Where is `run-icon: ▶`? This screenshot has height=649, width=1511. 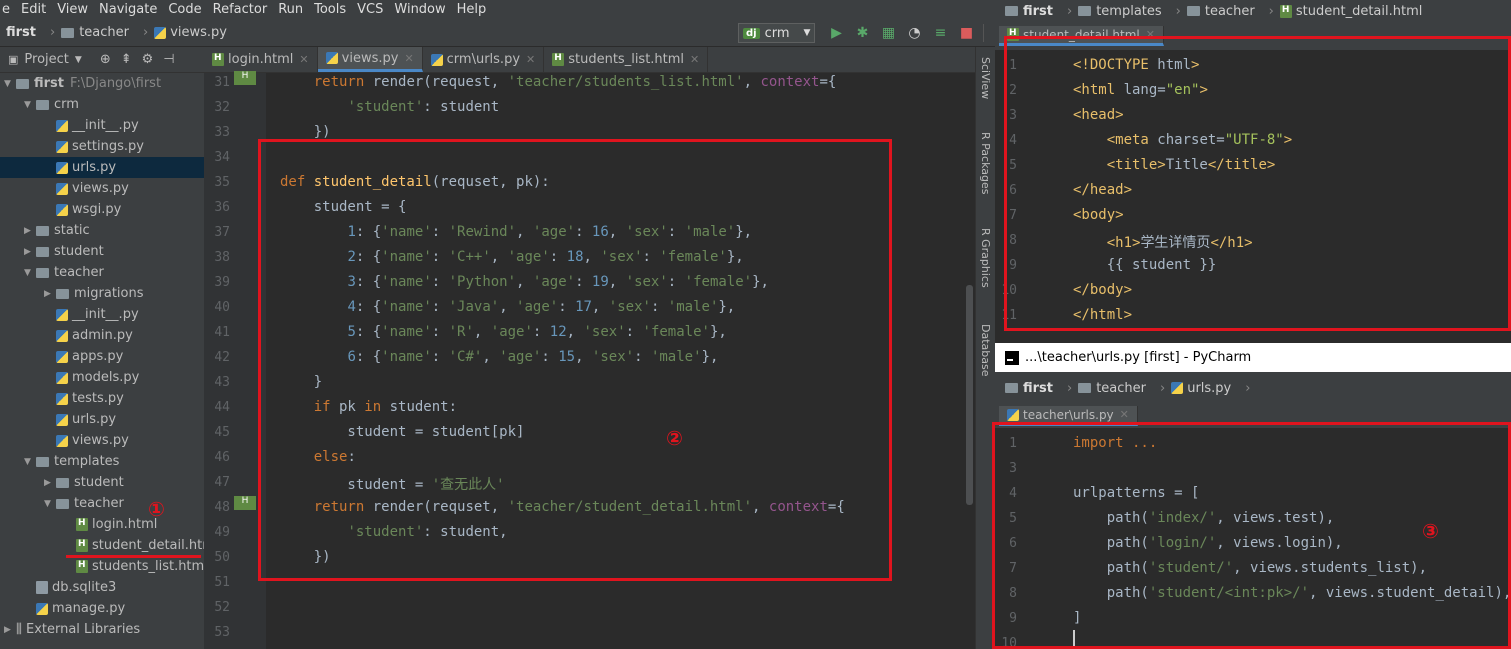 run-icon: ▶ is located at coordinates (836, 33).